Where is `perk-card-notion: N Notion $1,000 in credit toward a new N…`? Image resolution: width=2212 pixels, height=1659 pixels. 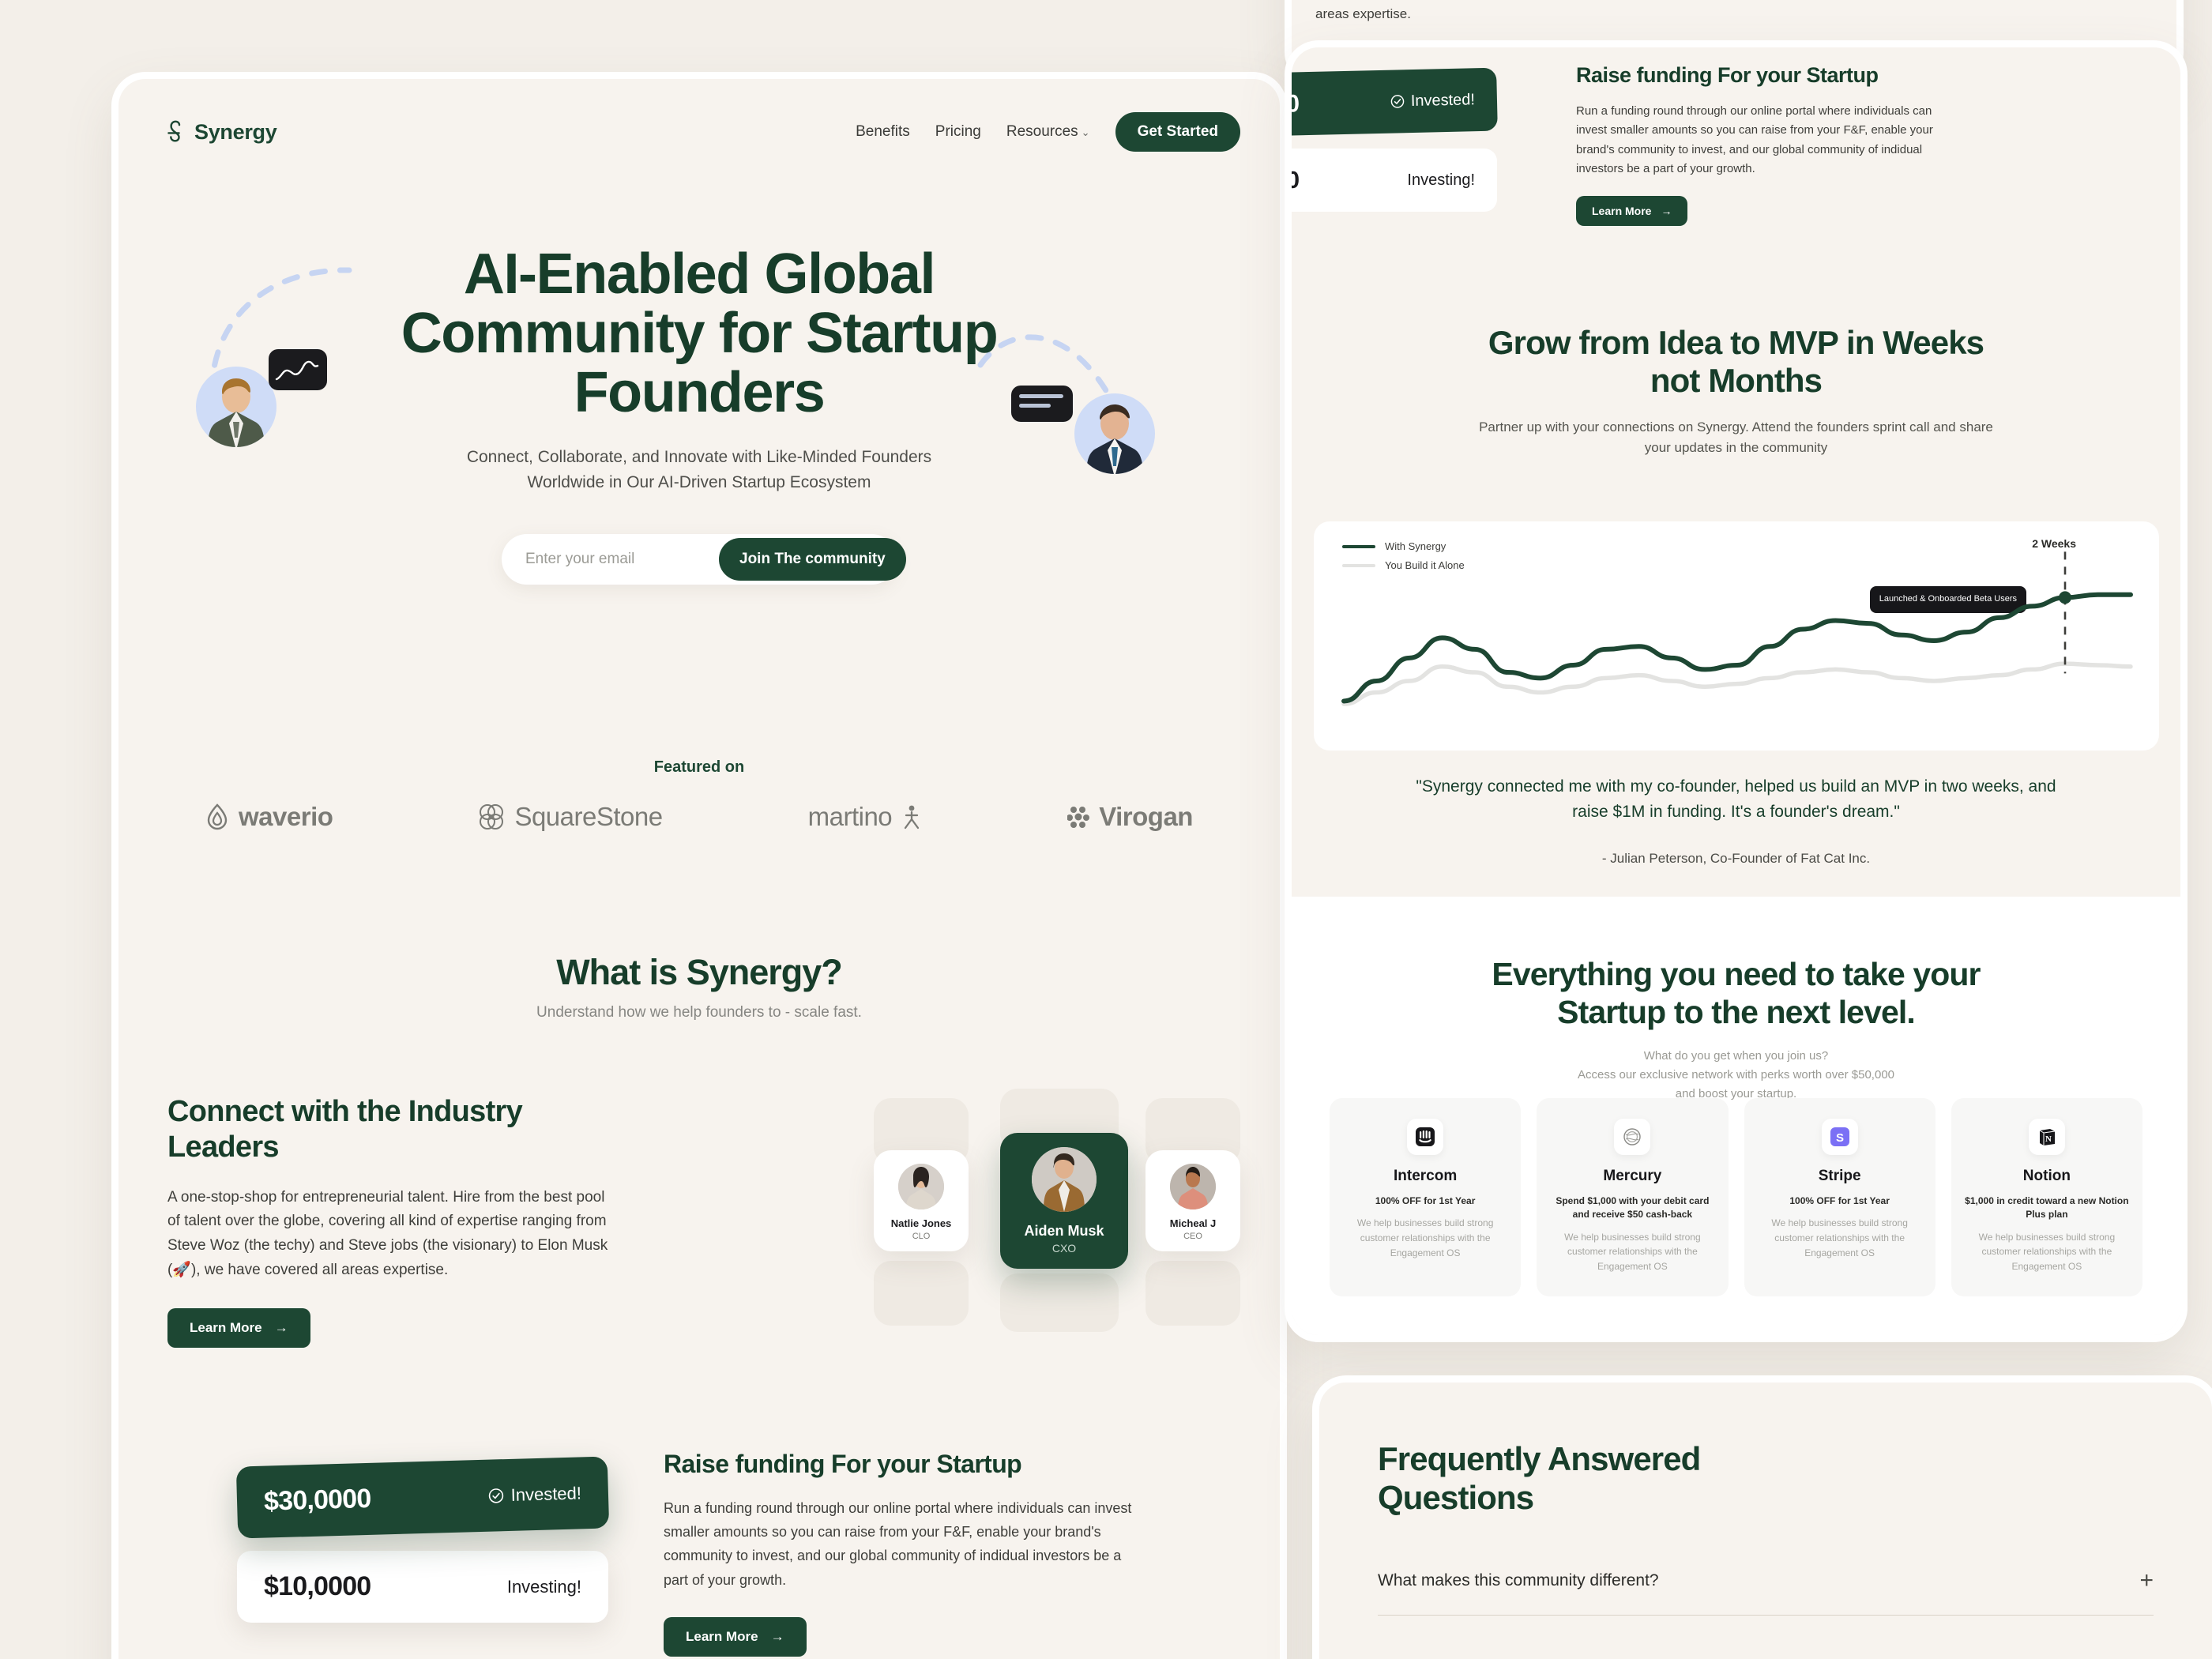 perk-card-notion: N Notion $1,000 in credit toward a new N… is located at coordinates (2046, 1197).